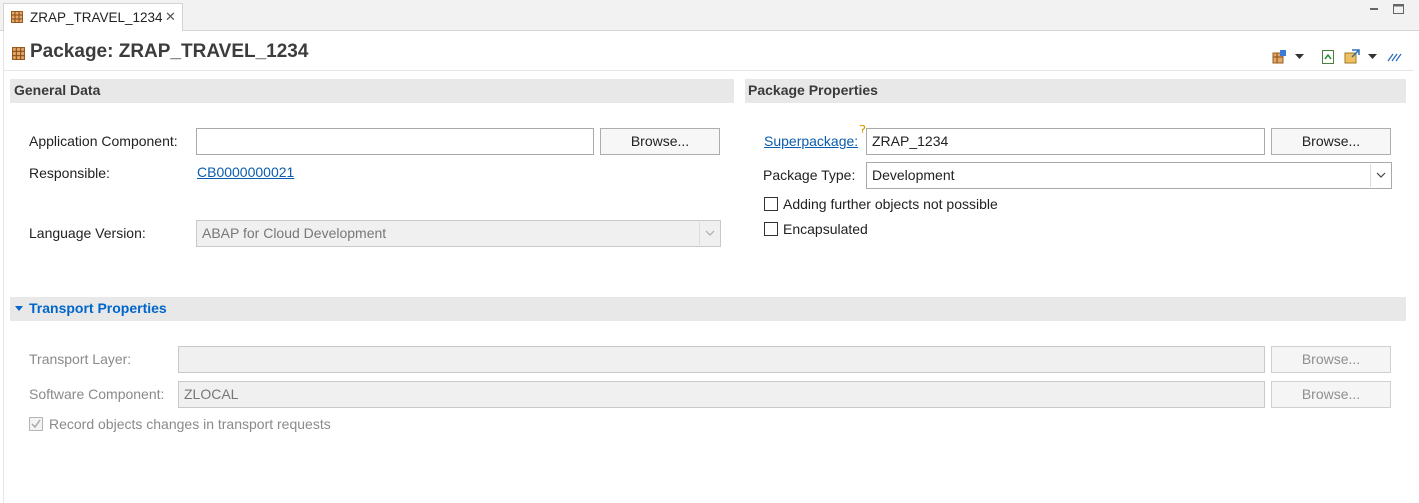  What do you see at coordinates (97, 394) in the screenshot?
I see `software-component-label: Software Component:` at bounding box center [97, 394].